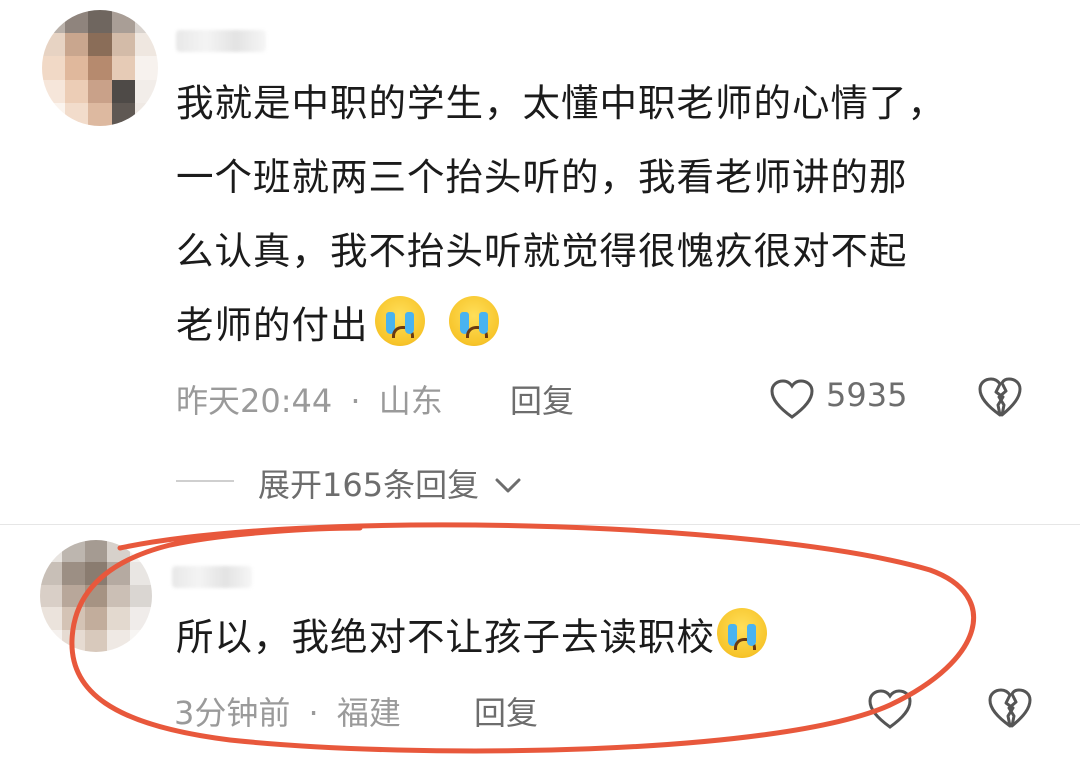  Describe the element at coordinates (254, 401) in the screenshot. I see `timestamp: 昨天20:44` at that location.